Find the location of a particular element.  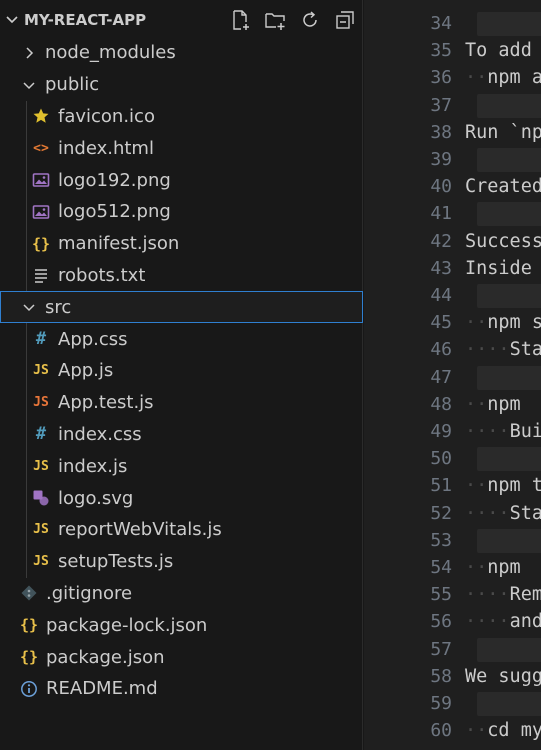

line-number: 48 is located at coordinates (441, 404).